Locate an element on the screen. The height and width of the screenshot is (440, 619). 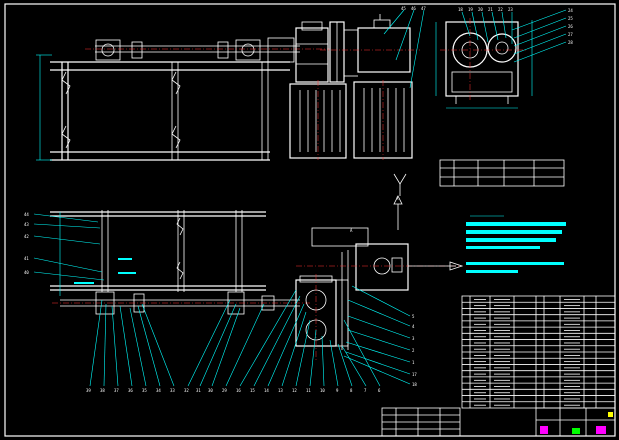
balloon-2: 2 is located at coordinates (413, 350).